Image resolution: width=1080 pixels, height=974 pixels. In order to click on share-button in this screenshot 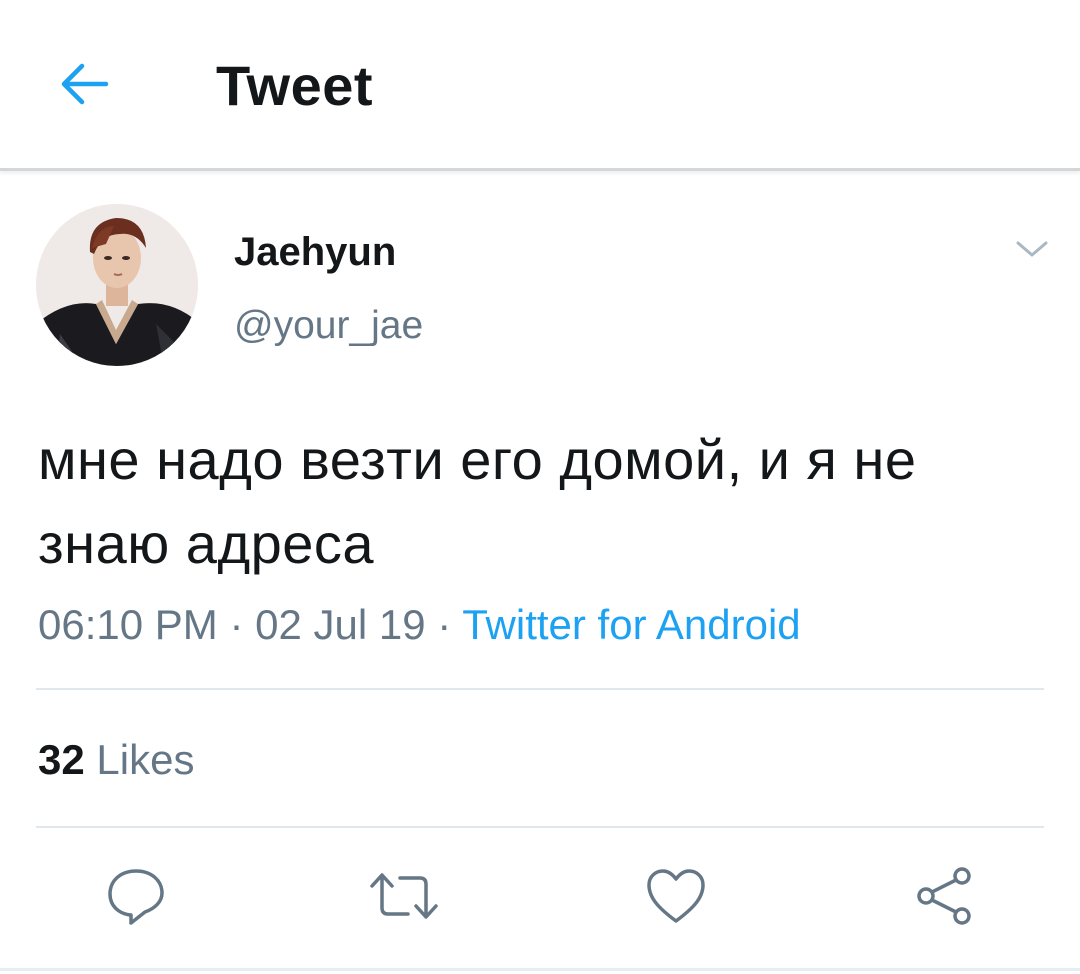, I will do `click(944, 896)`.